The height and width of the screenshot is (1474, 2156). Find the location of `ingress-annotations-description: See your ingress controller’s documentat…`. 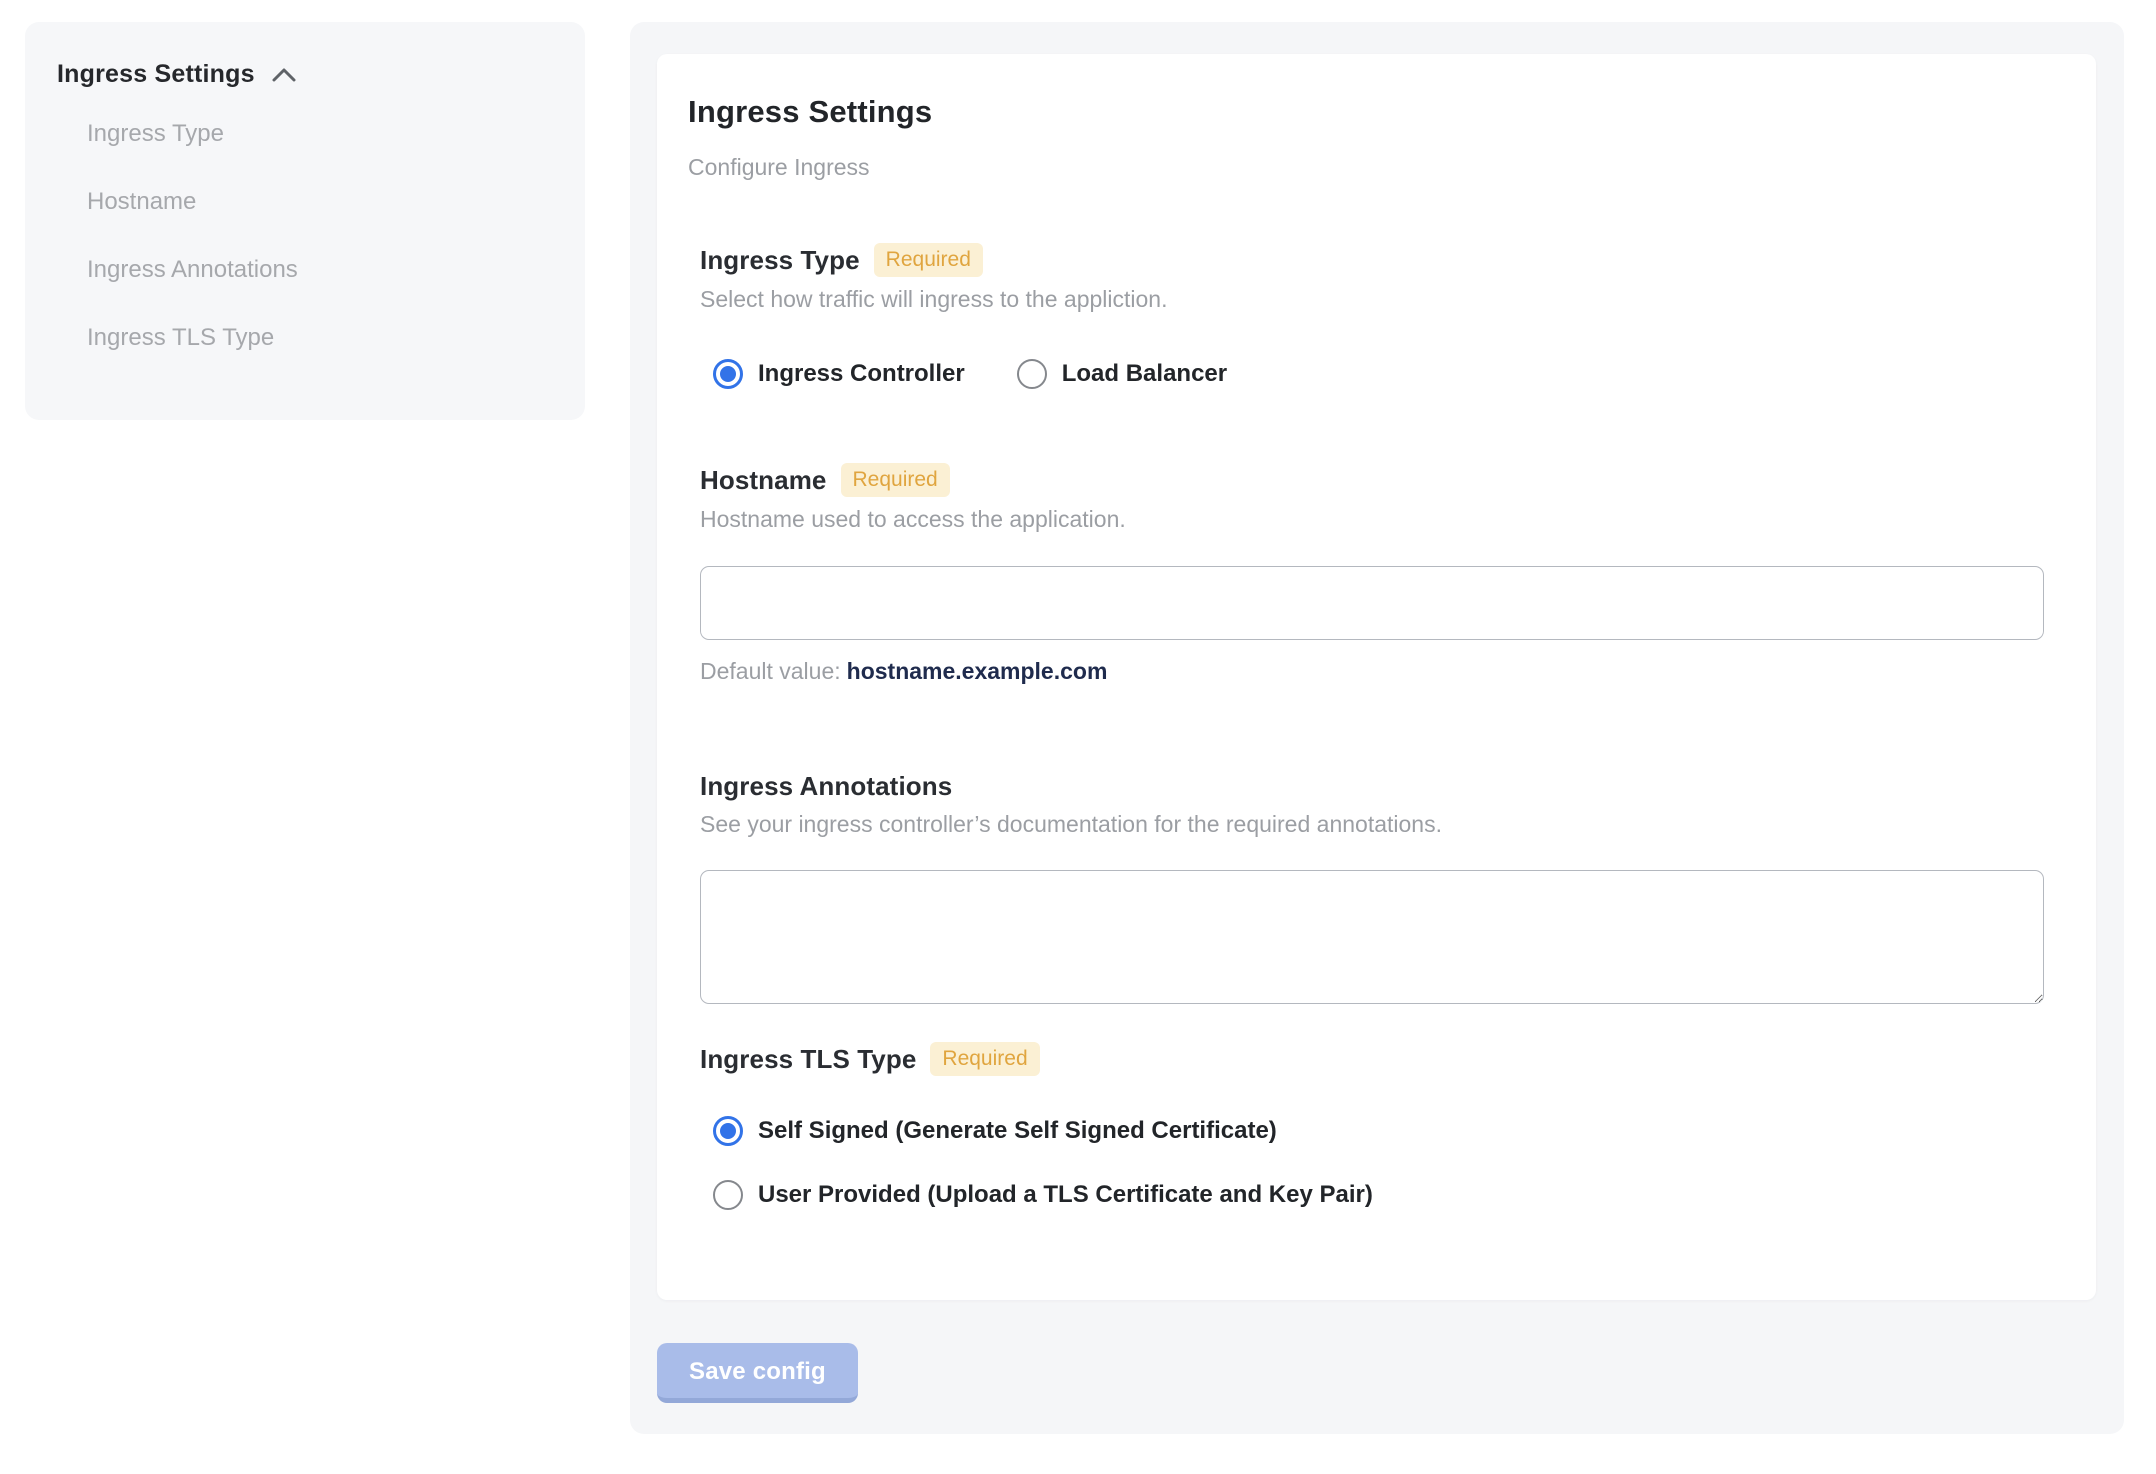

ingress-annotations-description: See your ingress controller’s documentat… is located at coordinates (1071, 824).